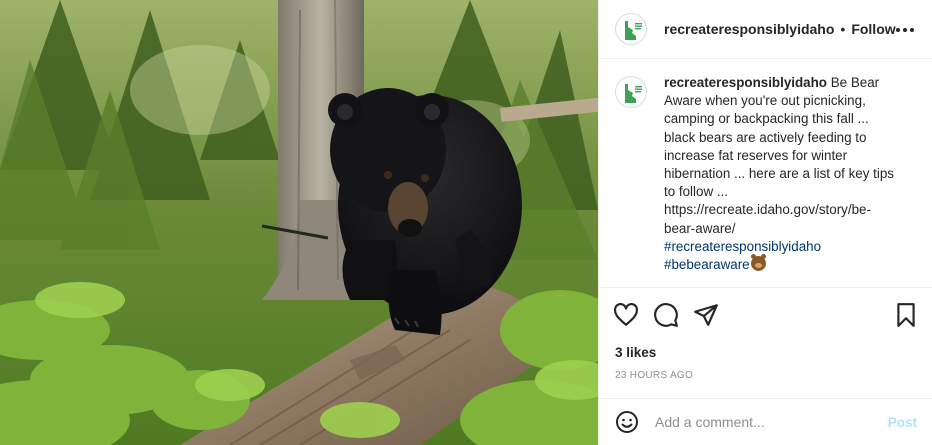 The image size is (932, 445). What do you see at coordinates (706, 315) in the screenshot?
I see `paper-plane-icon` at bounding box center [706, 315].